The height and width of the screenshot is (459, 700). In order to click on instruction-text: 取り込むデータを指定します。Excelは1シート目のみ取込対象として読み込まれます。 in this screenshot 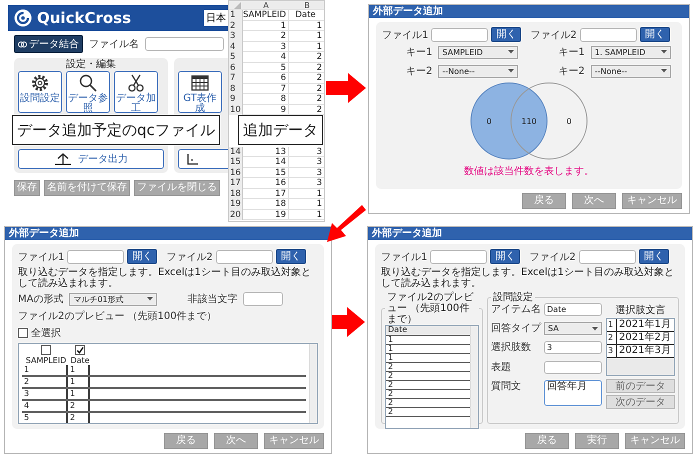, I will do `click(528, 278)`.